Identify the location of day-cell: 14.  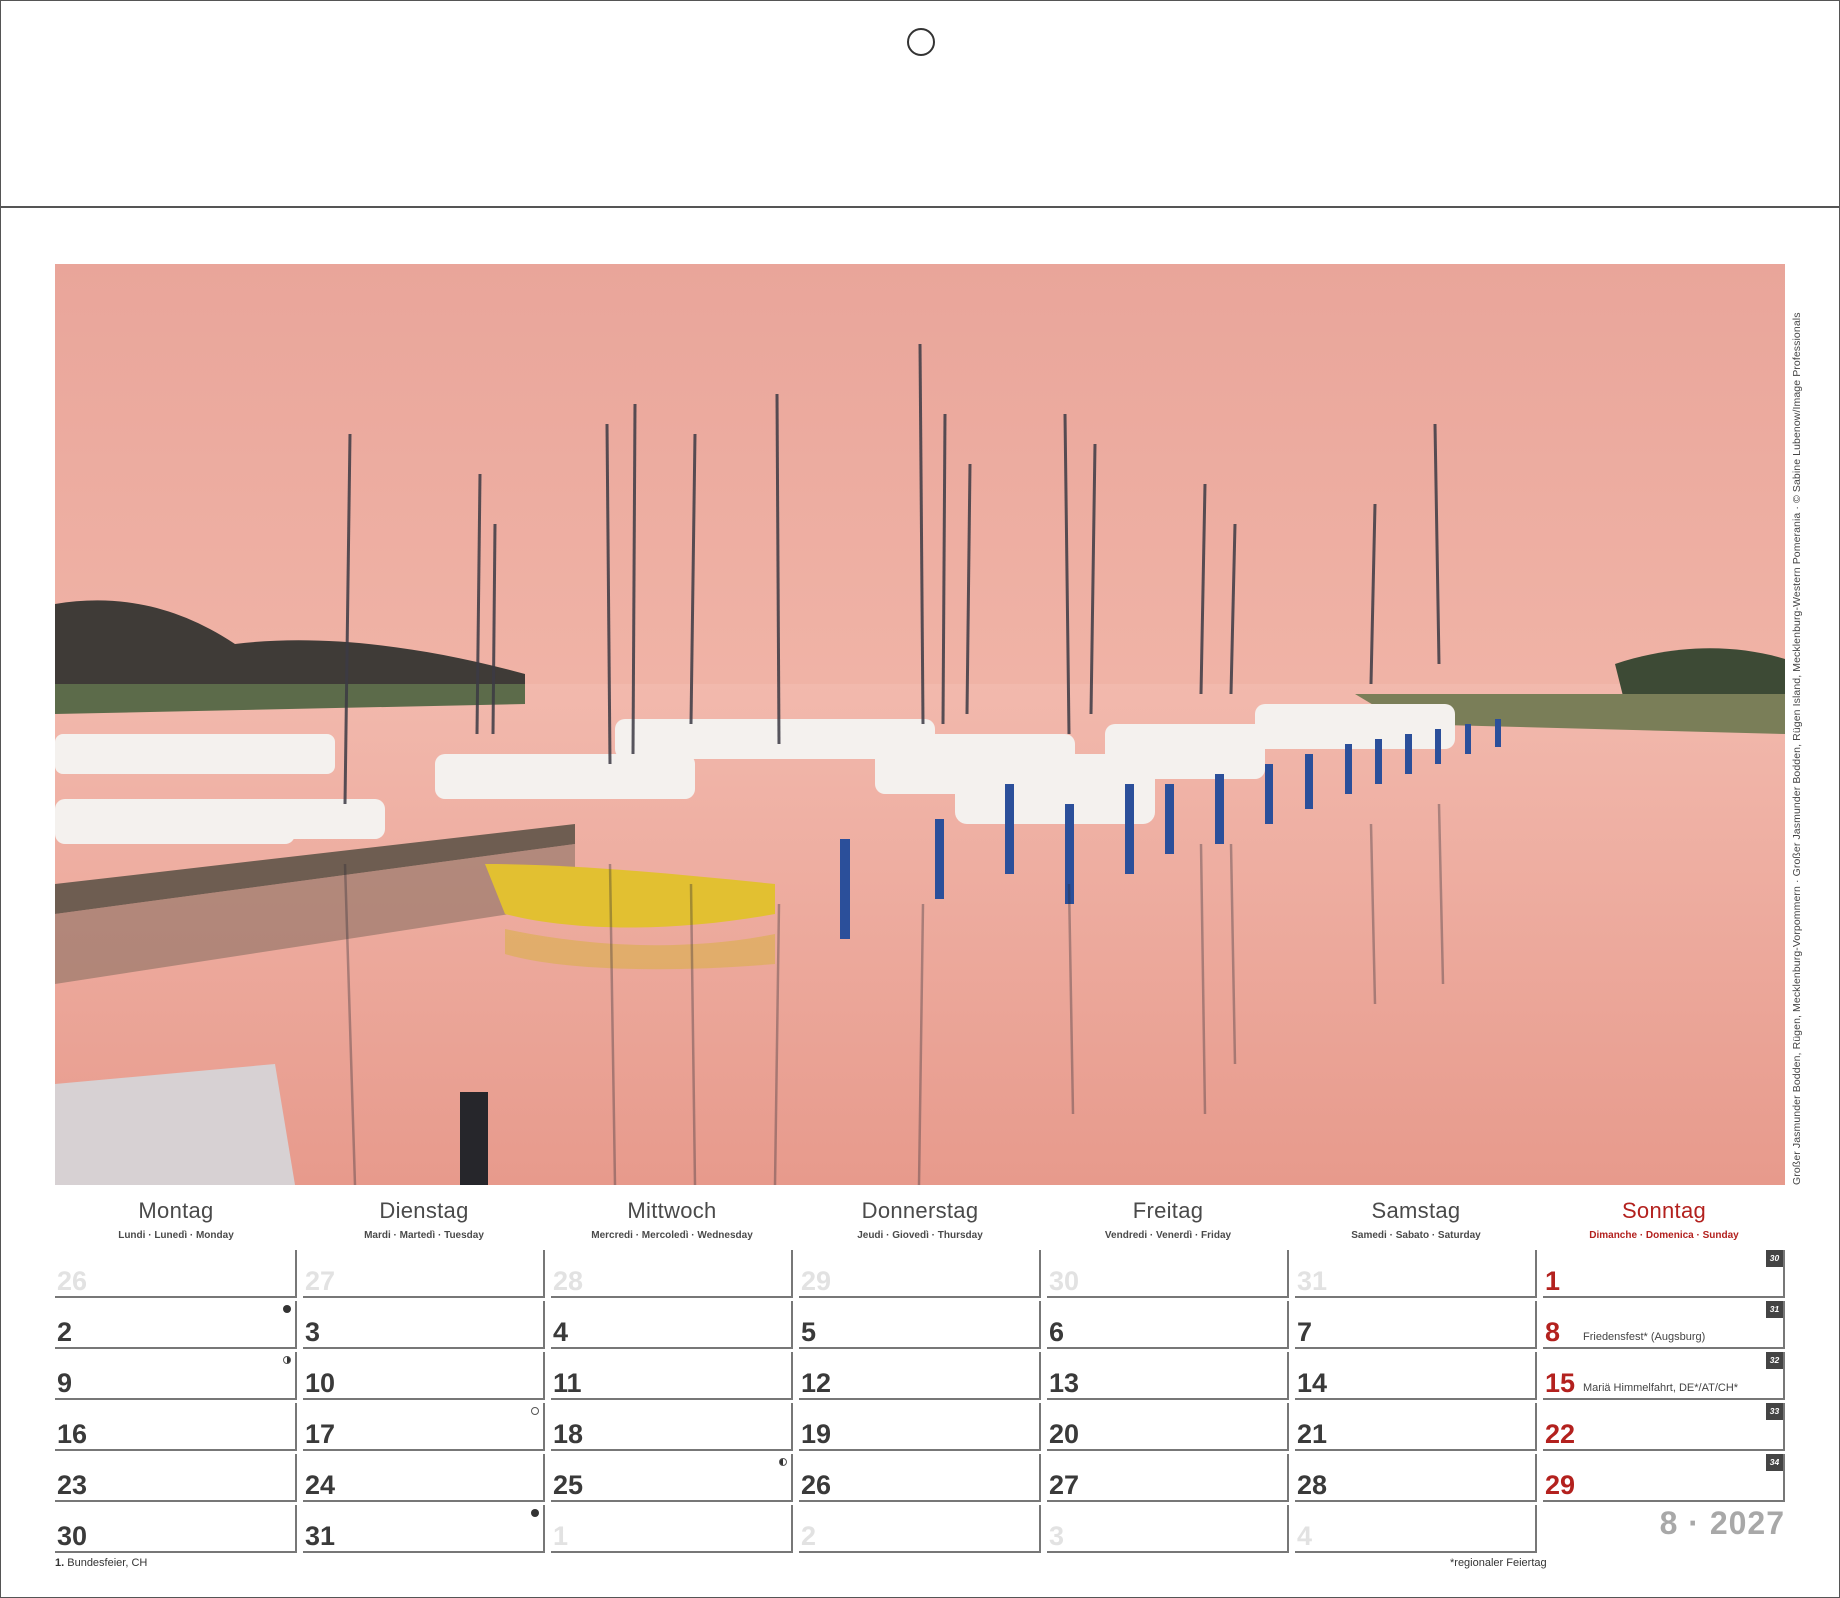
(1416, 1376).